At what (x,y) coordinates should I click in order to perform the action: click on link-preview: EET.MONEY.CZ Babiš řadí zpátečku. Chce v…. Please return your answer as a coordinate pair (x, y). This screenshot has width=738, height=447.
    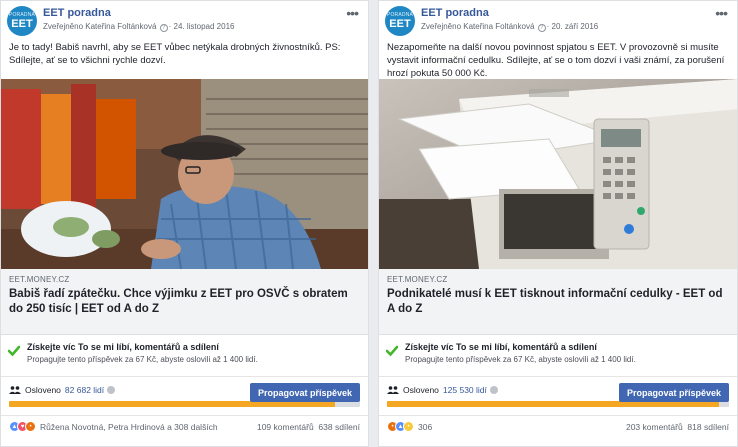
    Looking at the image, I should click on (184, 302).